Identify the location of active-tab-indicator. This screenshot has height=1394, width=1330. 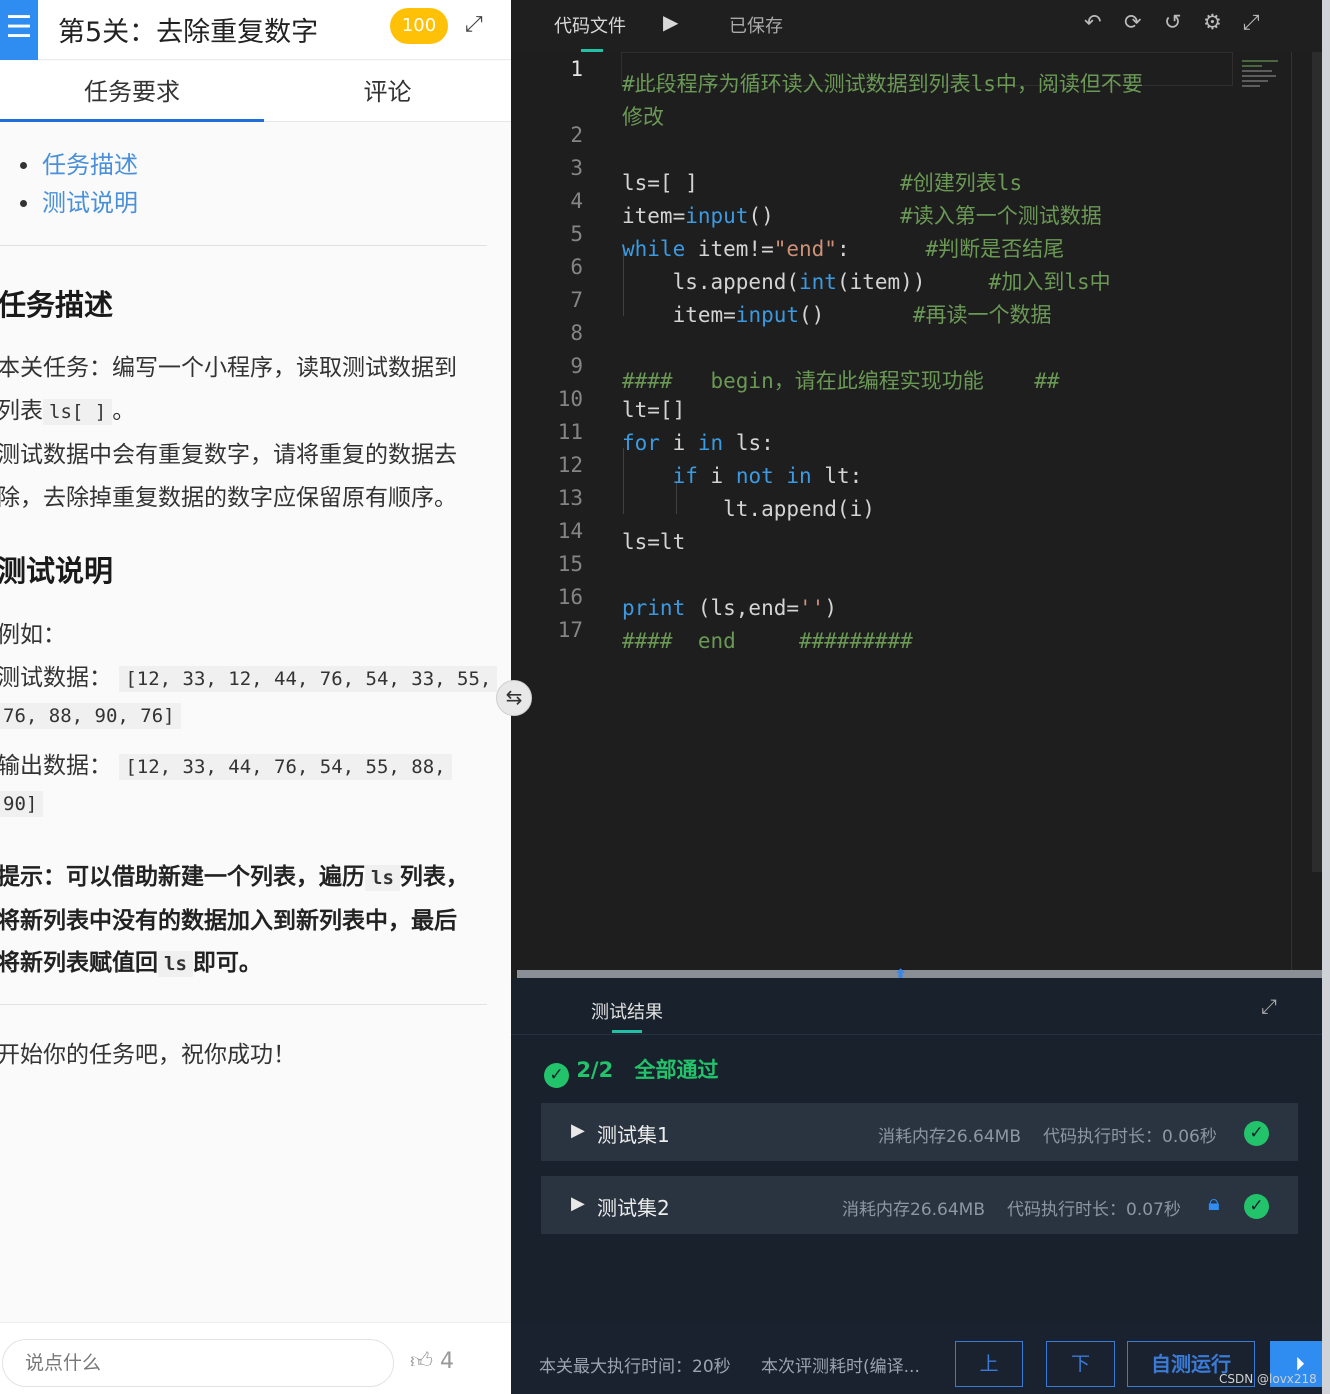
(627, 1031).